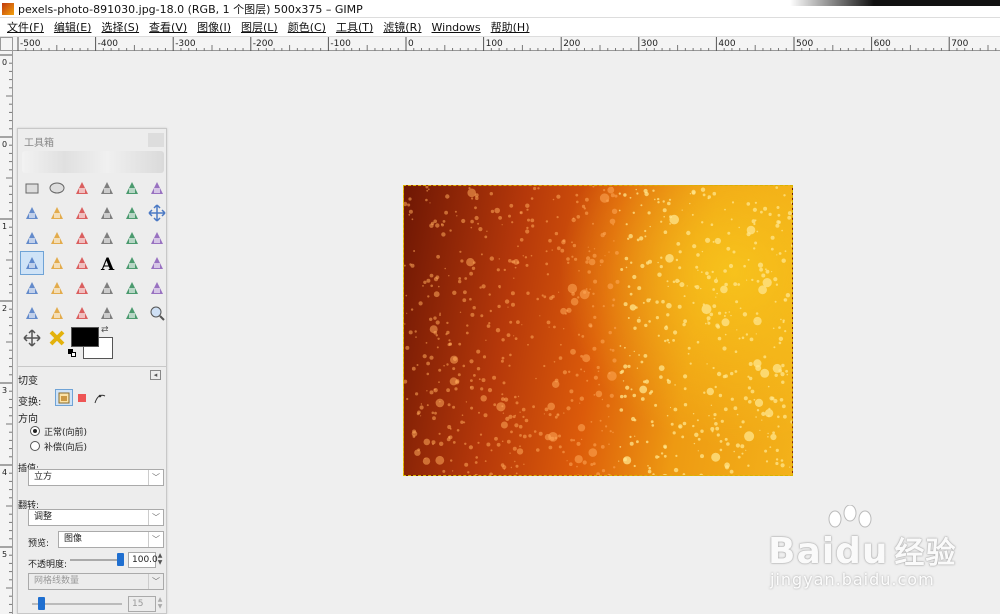 This screenshot has width=1000, height=614. What do you see at coordinates (132, 288) in the screenshot?
I see `ink-tool-button` at bounding box center [132, 288].